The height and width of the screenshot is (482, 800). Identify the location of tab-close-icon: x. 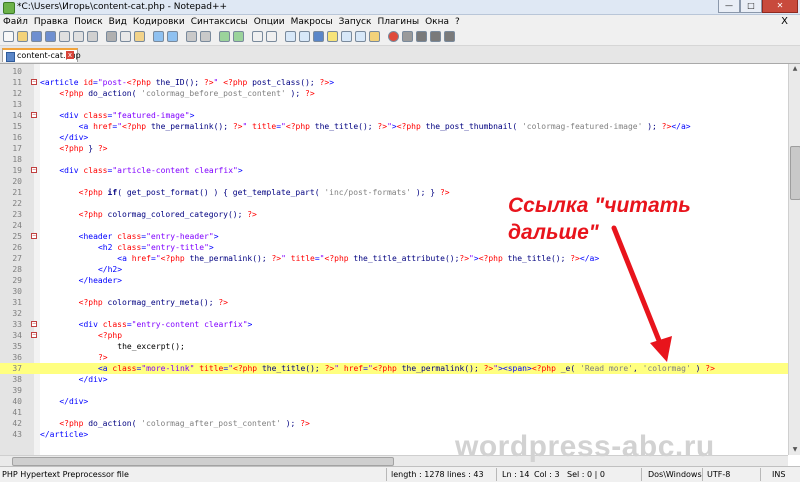
(70, 55).